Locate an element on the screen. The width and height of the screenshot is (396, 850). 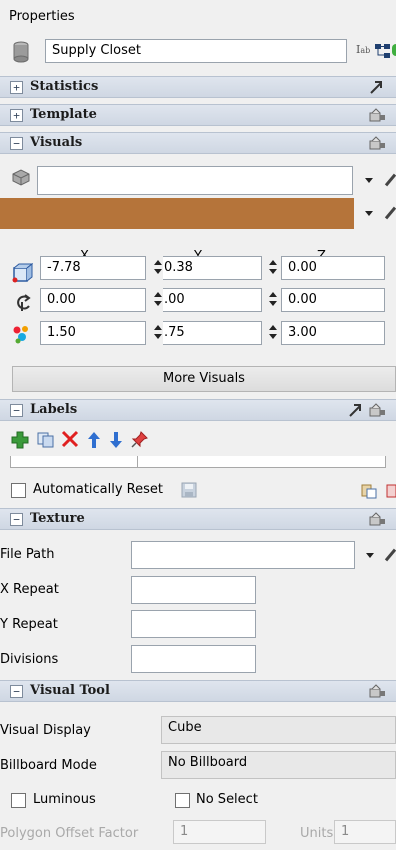
section-label: Visual Tool is located at coordinates (70, 690).